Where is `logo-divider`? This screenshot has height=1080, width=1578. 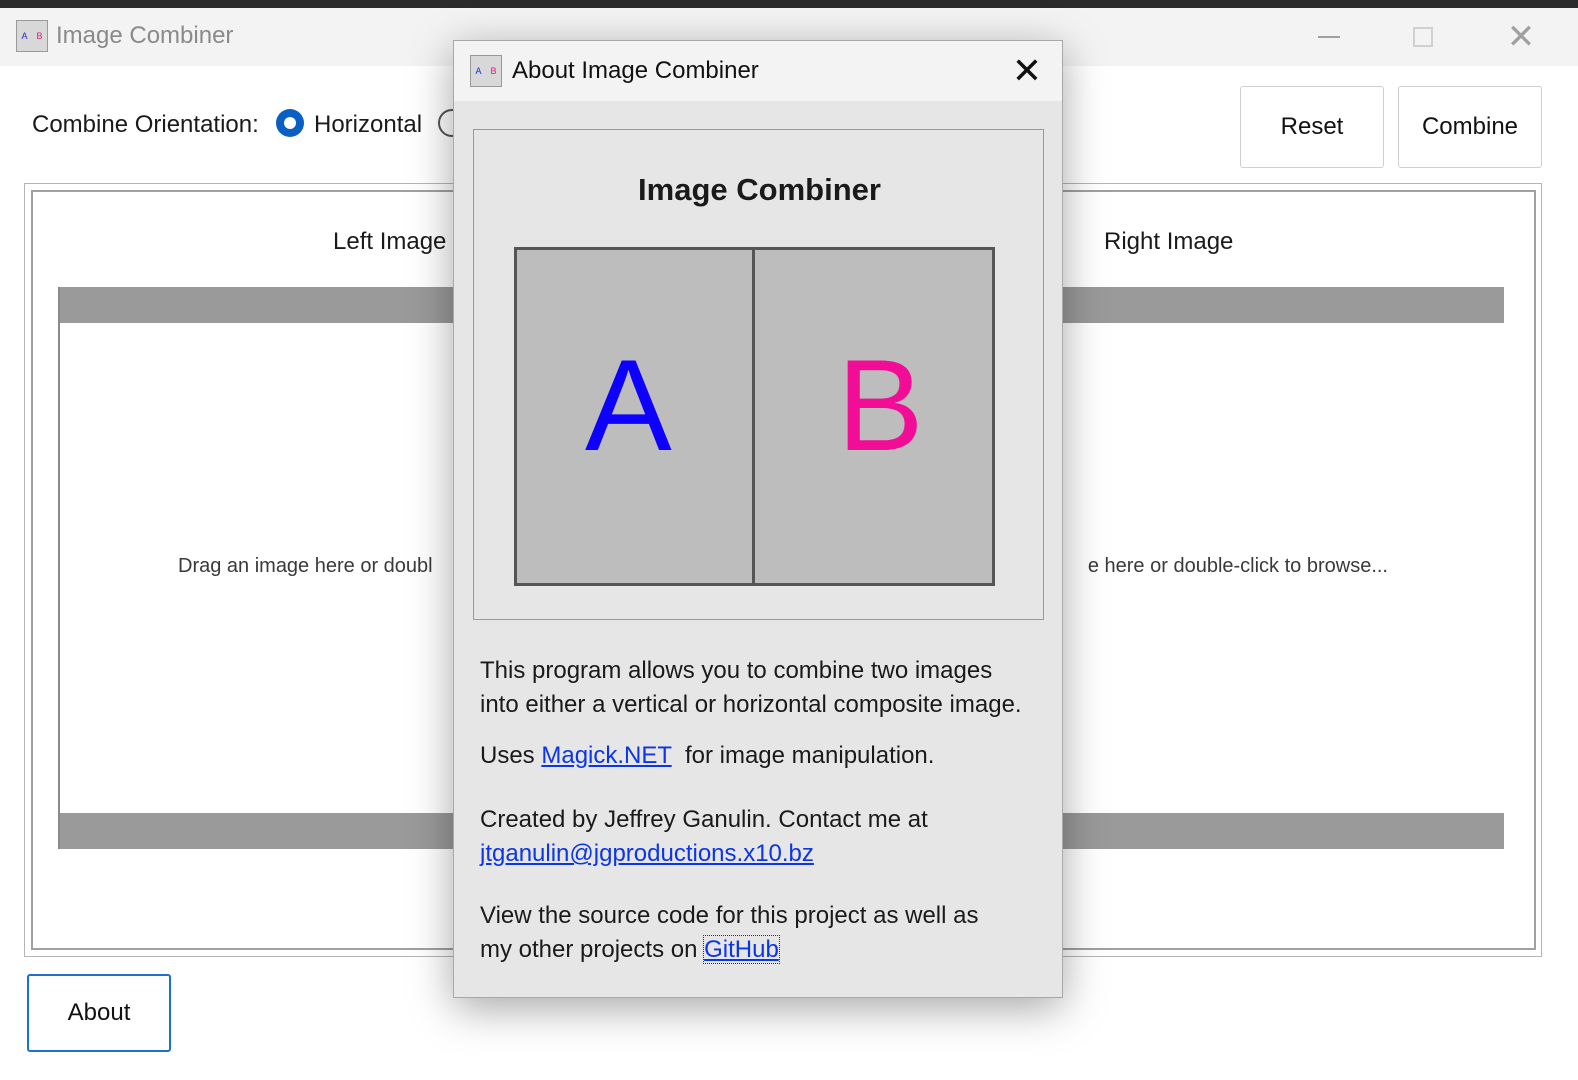 logo-divider is located at coordinates (753, 416).